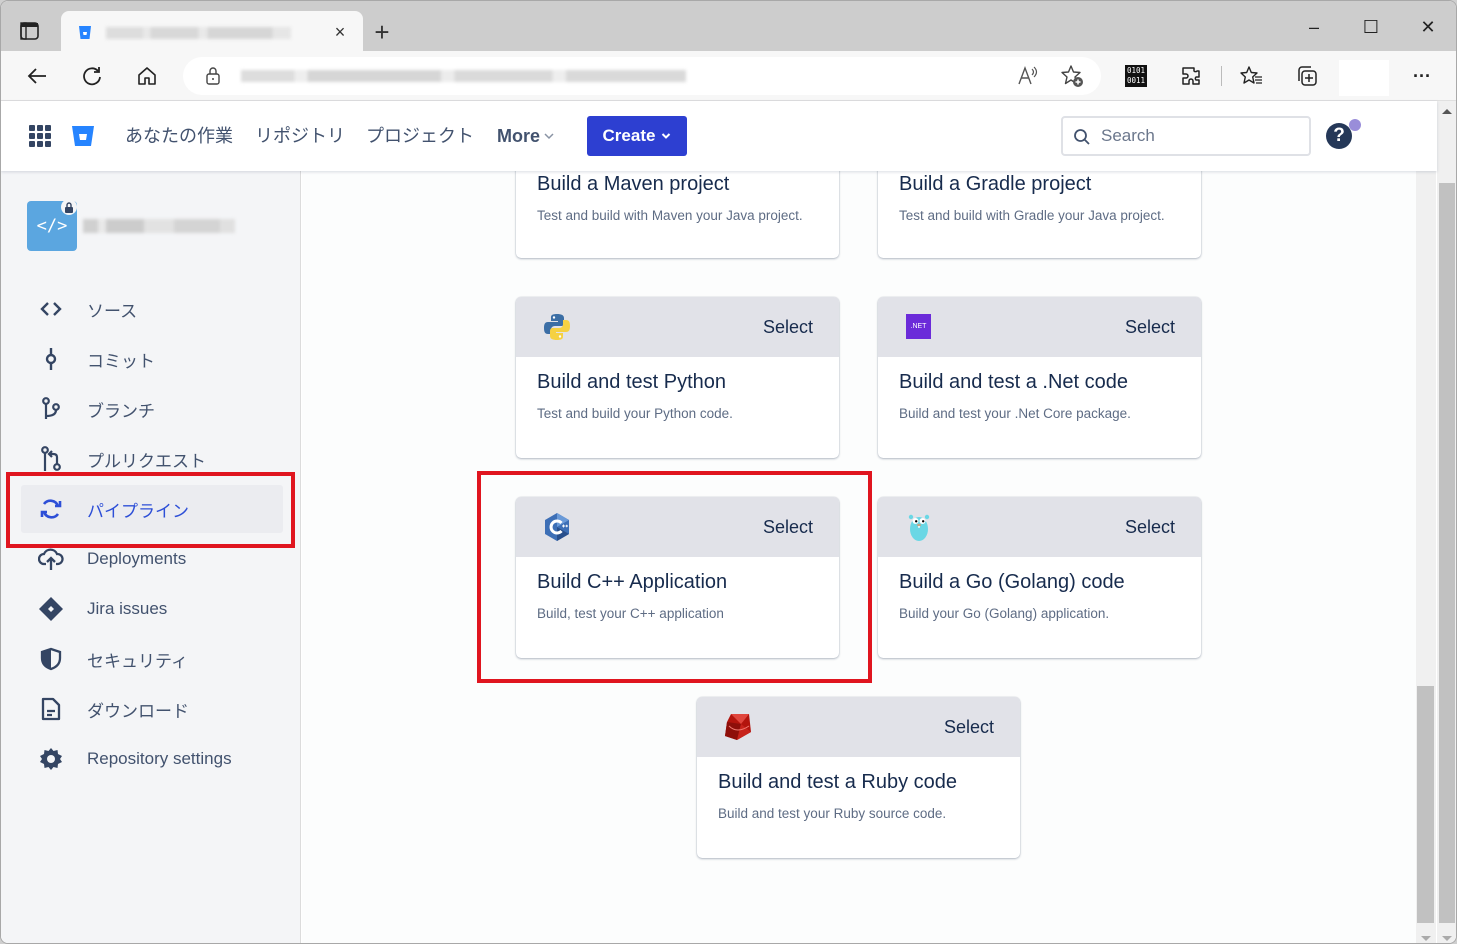 This screenshot has width=1457, height=944. What do you see at coordinates (525, 136) in the screenshot?
I see `nav-more-dropdown: More` at bounding box center [525, 136].